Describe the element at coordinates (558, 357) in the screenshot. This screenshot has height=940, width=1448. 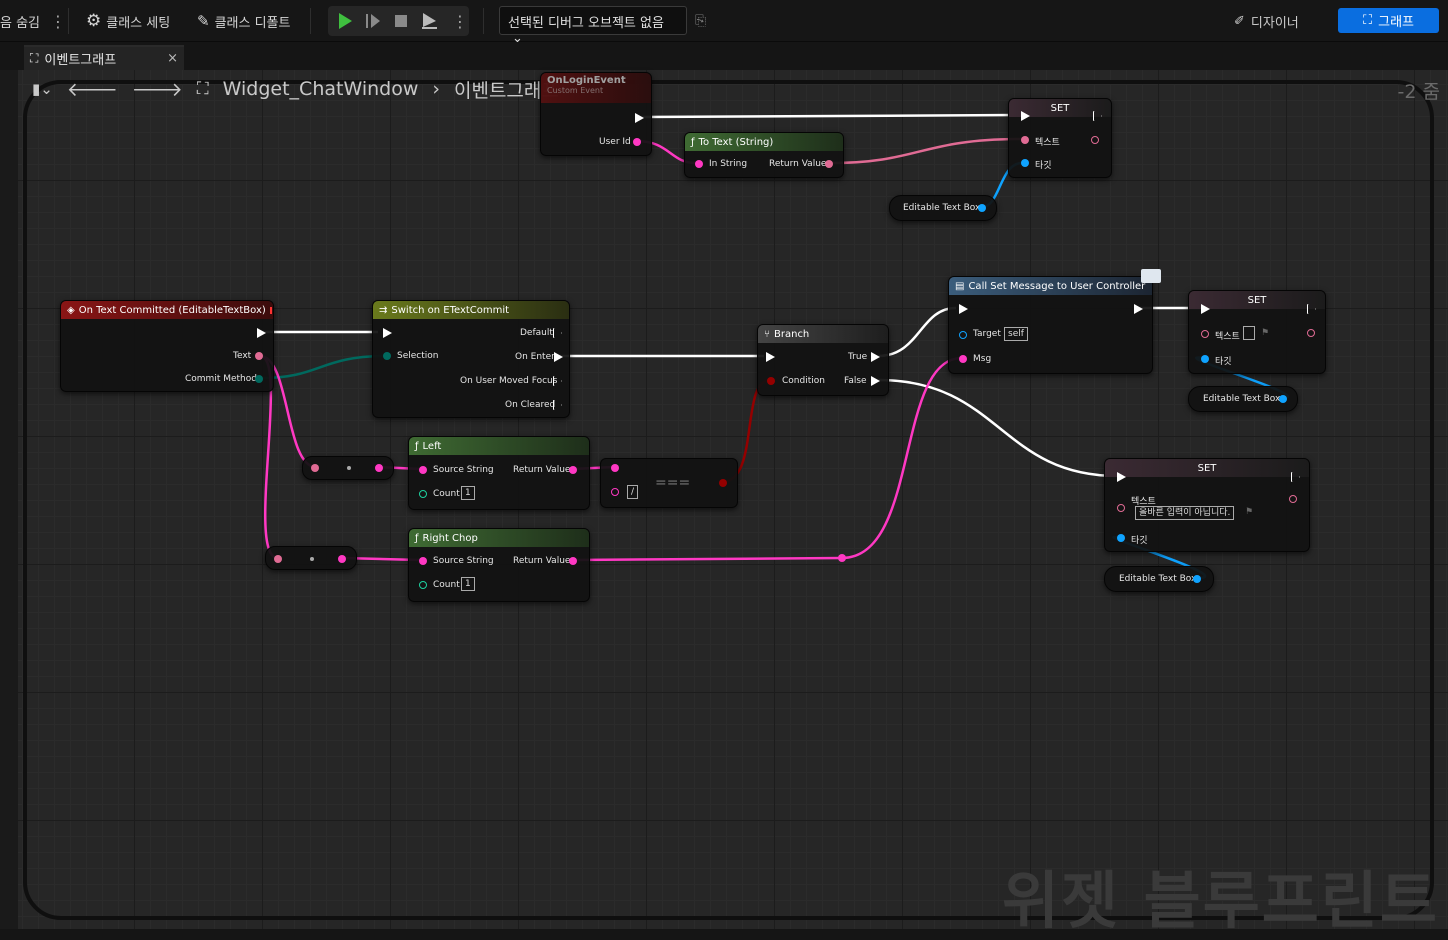
I see `switch-on-enter-pin` at that location.